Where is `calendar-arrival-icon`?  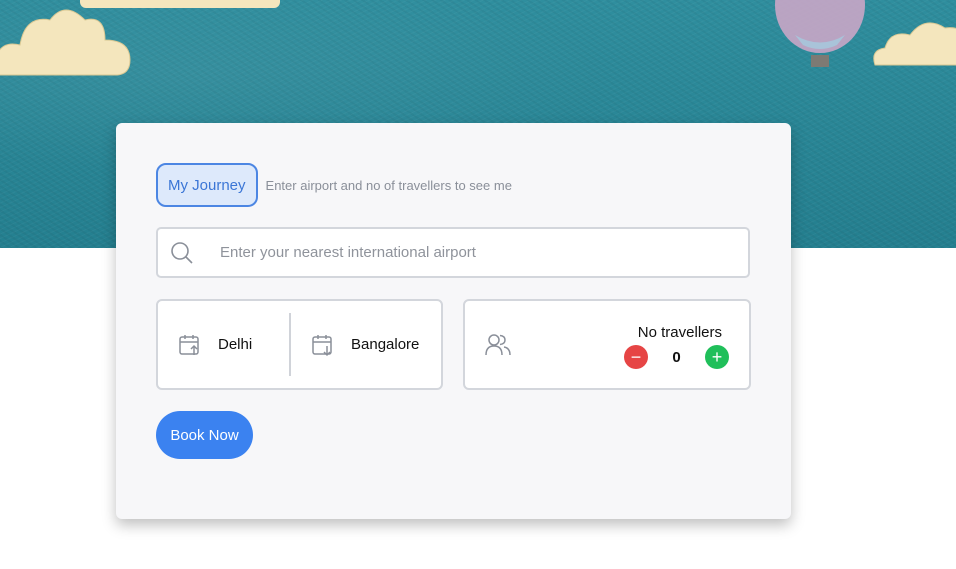
calendar-arrival-icon is located at coordinates (322, 345).